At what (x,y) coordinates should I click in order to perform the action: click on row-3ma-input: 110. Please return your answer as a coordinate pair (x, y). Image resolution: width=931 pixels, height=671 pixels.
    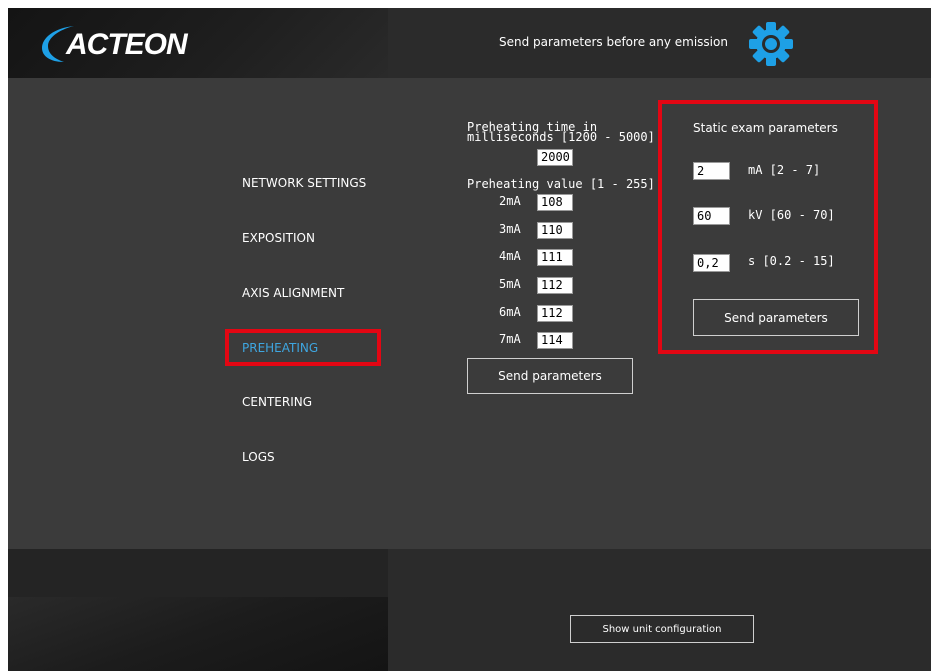
    Looking at the image, I should click on (555, 230).